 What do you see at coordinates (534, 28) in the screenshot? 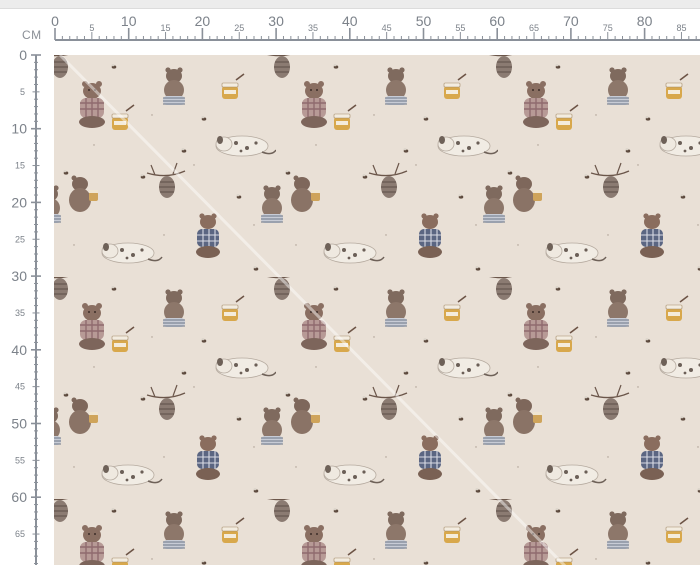
I see `h-ruler-minor-label: 65` at bounding box center [534, 28].